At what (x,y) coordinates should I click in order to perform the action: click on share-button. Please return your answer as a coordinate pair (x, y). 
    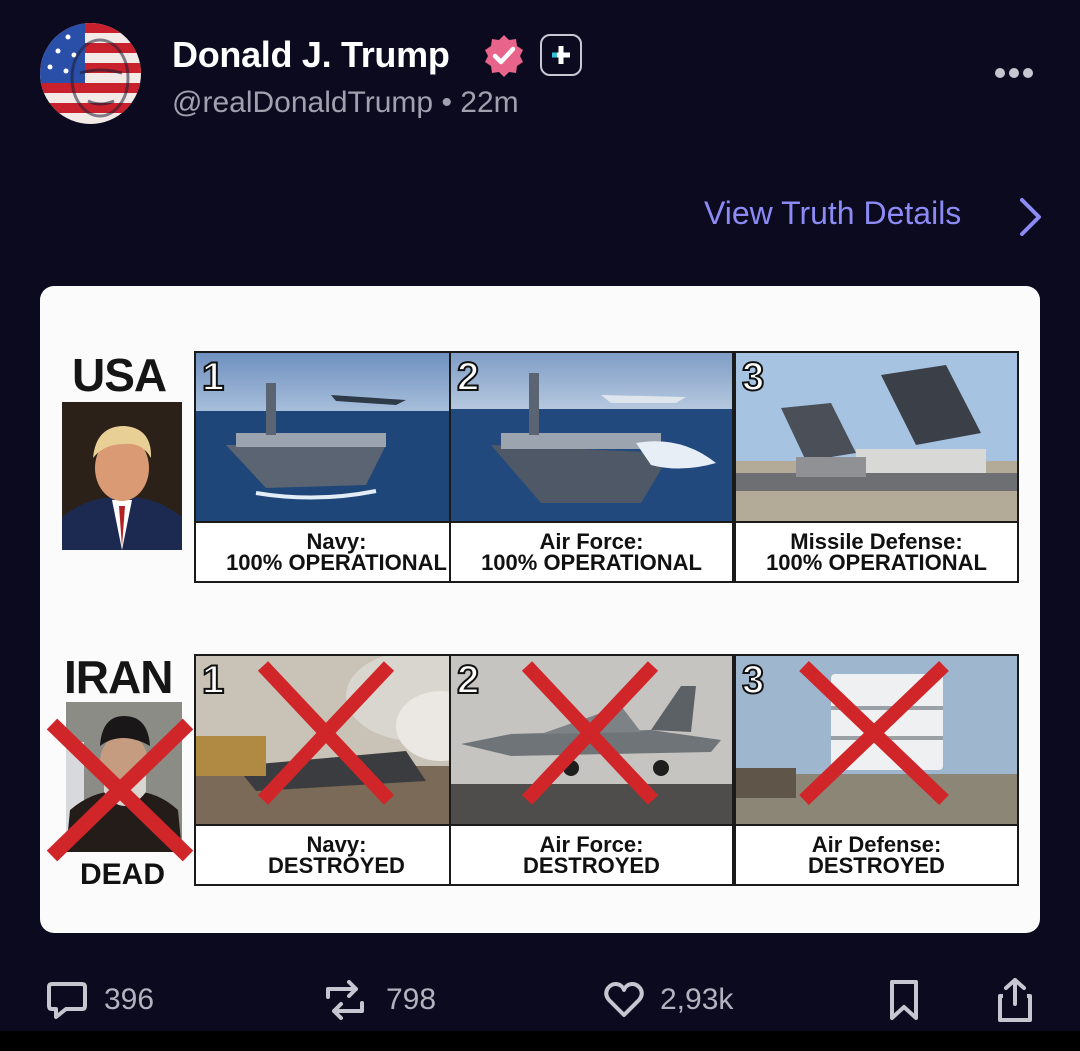
    Looking at the image, I should click on (1015, 1000).